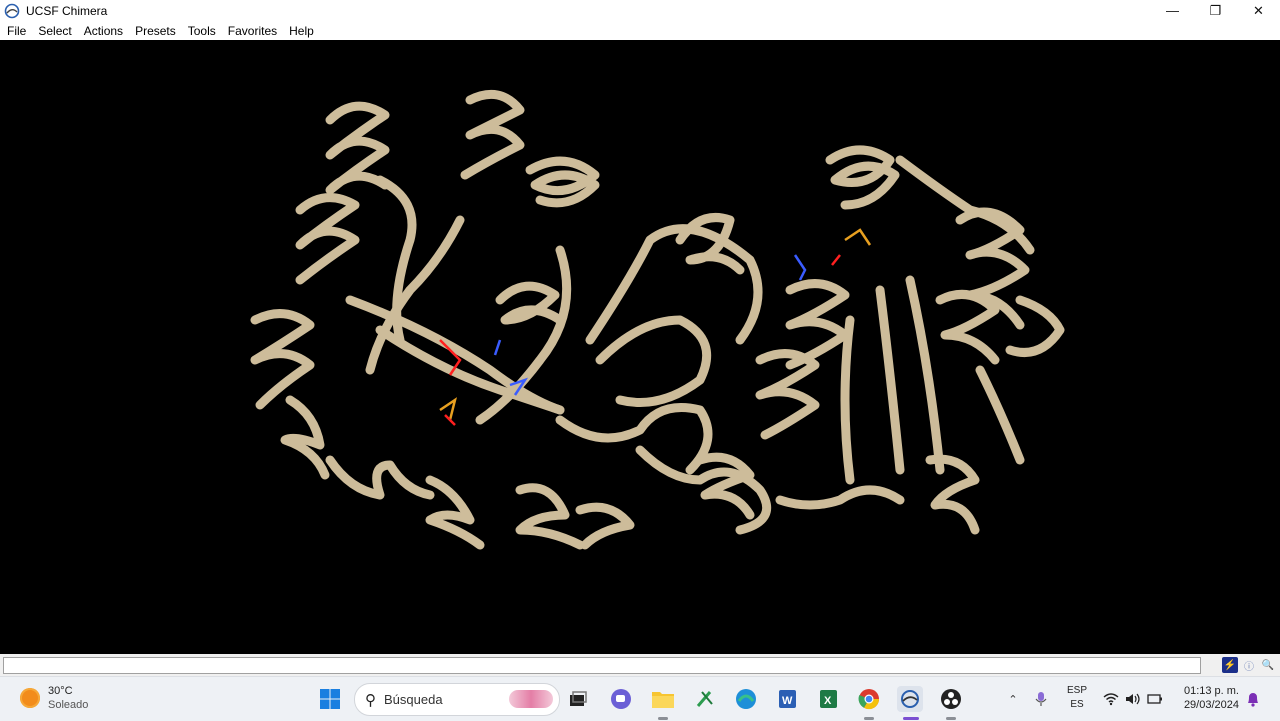 The image size is (1280, 721). What do you see at coordinates (602, 665) in the screenshot?
I see `status-message-field` at bounding box center [602, 665].